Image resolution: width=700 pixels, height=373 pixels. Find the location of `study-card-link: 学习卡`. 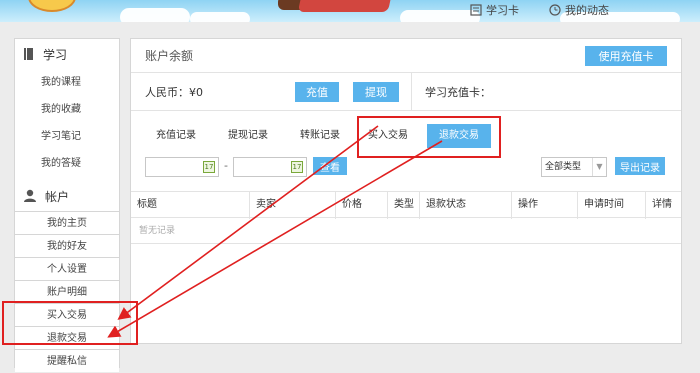

study-card-link: 学习卡 is located at coordinates (494, 10).